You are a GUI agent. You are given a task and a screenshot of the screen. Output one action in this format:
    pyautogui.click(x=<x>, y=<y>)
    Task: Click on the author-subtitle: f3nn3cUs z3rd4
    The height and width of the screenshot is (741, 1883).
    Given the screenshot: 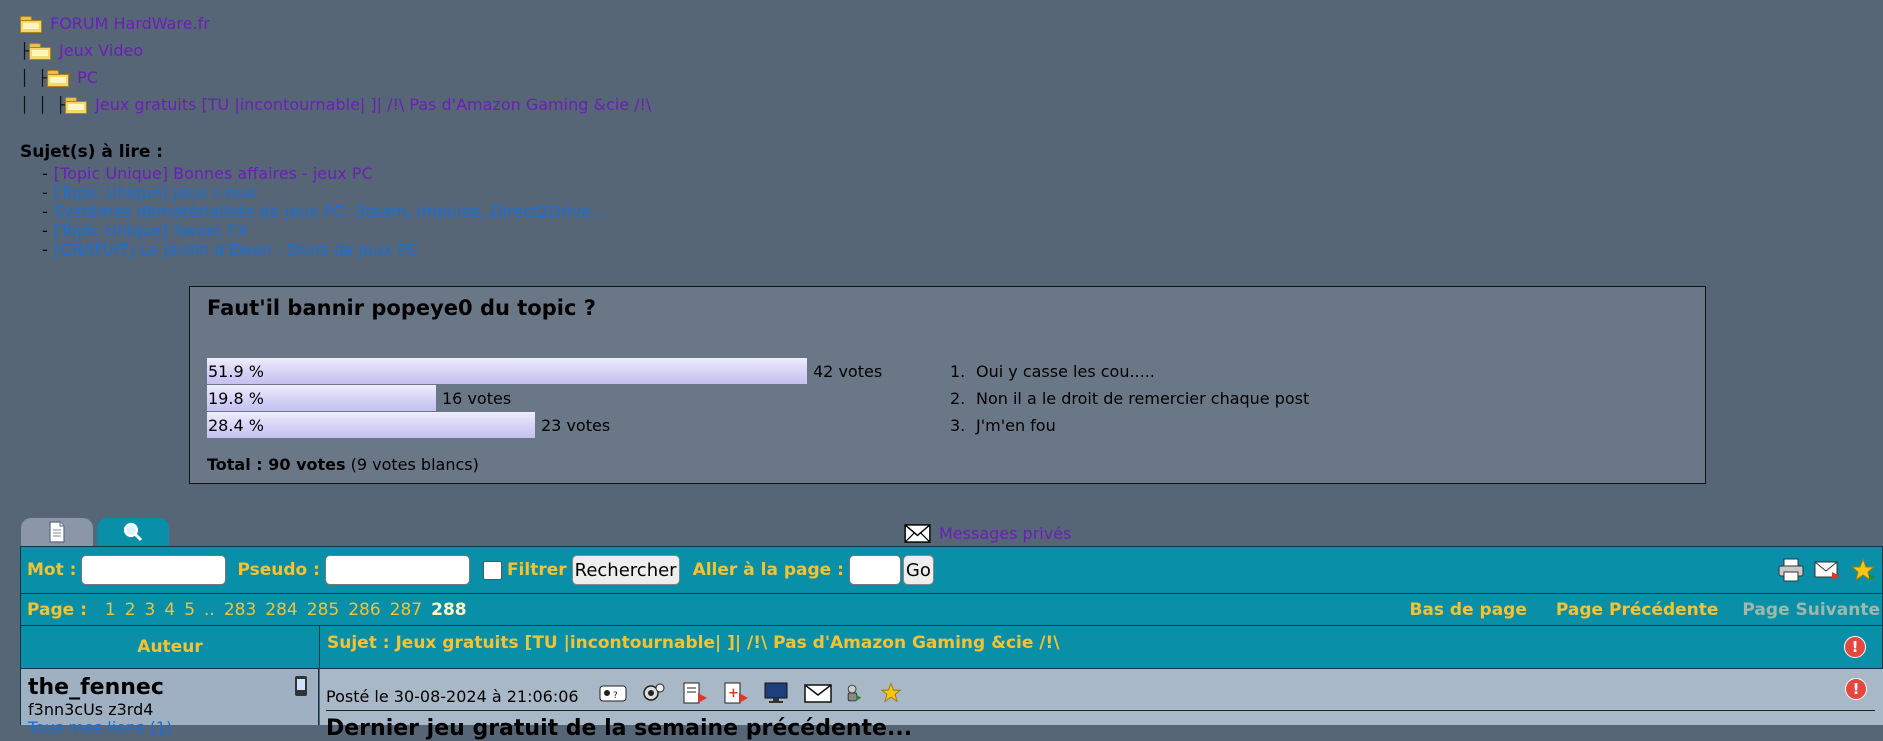 What is the action you would take?
    pyautogui.click(x=91, y=709)
    